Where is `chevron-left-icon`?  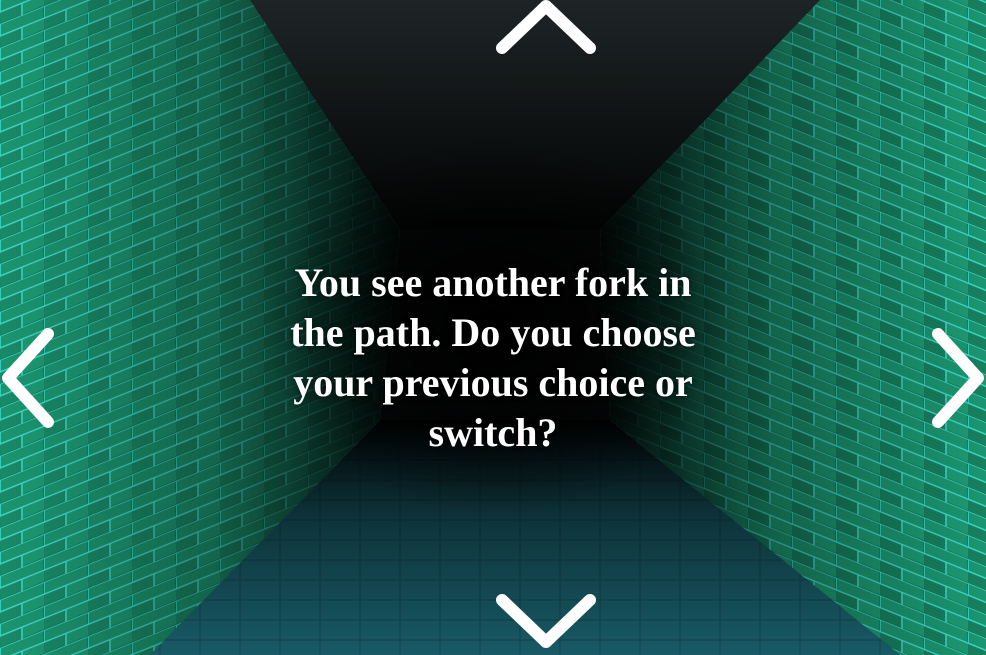
chevron-left-icon is located at coordinates (28, 378).